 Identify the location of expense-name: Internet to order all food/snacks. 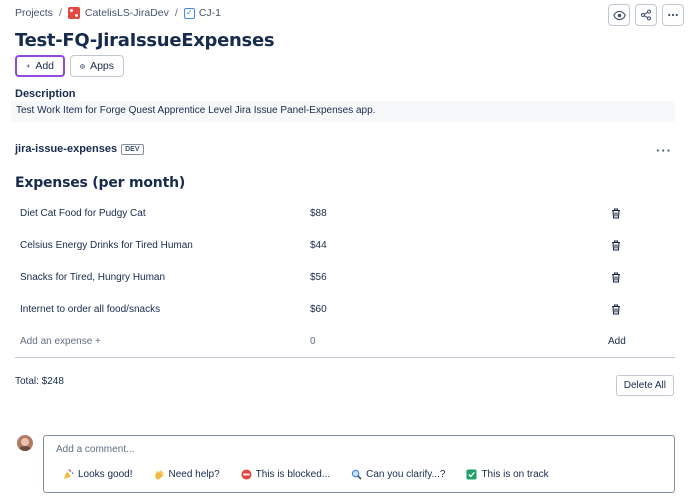
(90, 309).